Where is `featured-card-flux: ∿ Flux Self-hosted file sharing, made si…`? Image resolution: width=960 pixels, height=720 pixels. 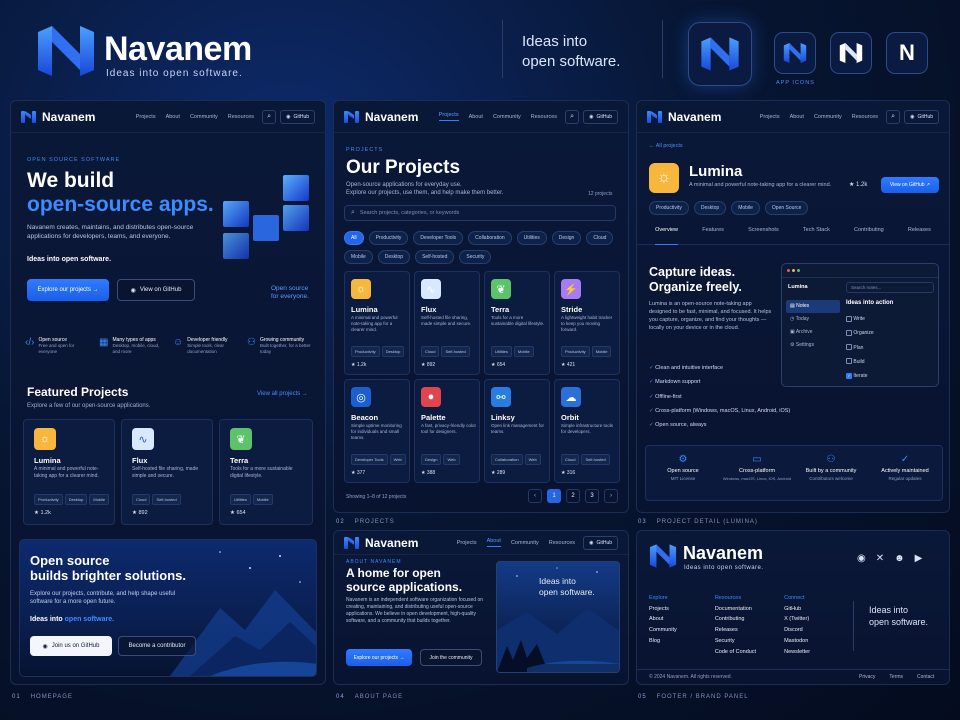
featured-card-flux: ∿ Flux Self-hosted file sharing, made si… is located at coordinates (167, 472).